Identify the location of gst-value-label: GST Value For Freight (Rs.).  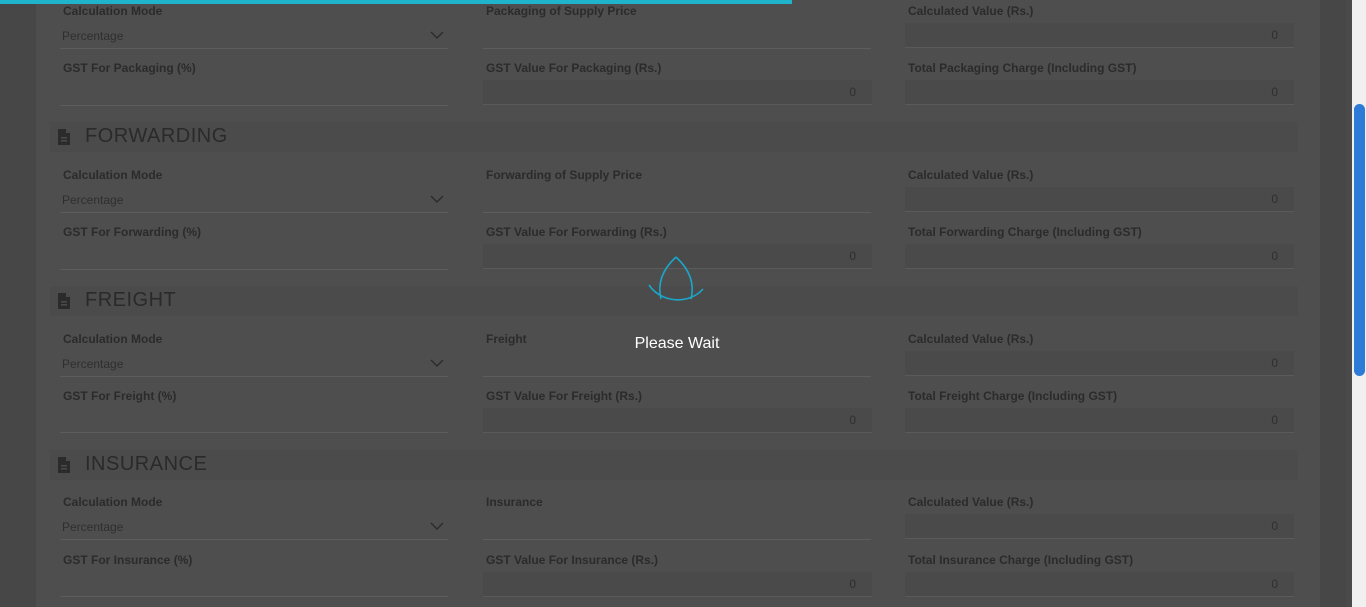
(564, 396).